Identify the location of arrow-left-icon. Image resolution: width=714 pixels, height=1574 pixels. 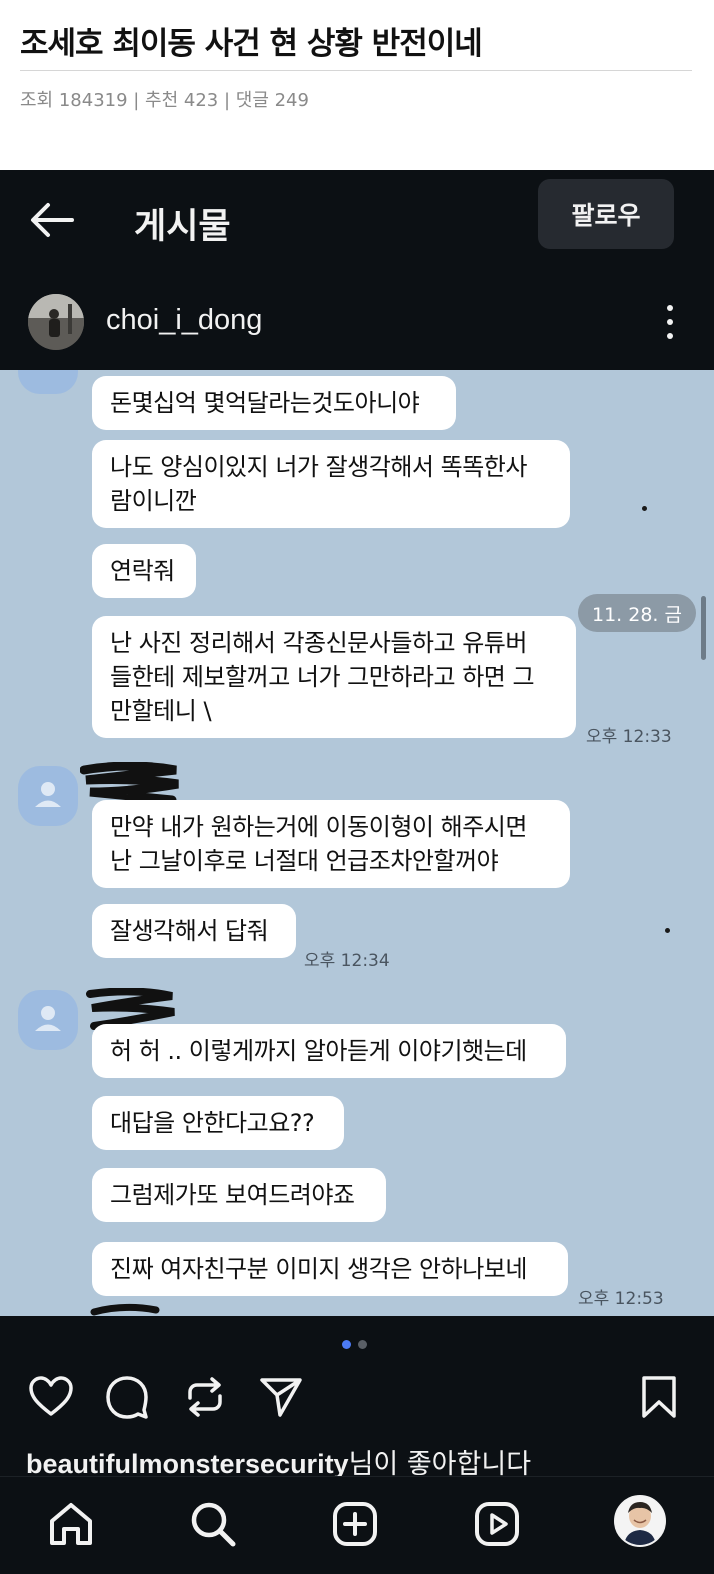
(52, 220).